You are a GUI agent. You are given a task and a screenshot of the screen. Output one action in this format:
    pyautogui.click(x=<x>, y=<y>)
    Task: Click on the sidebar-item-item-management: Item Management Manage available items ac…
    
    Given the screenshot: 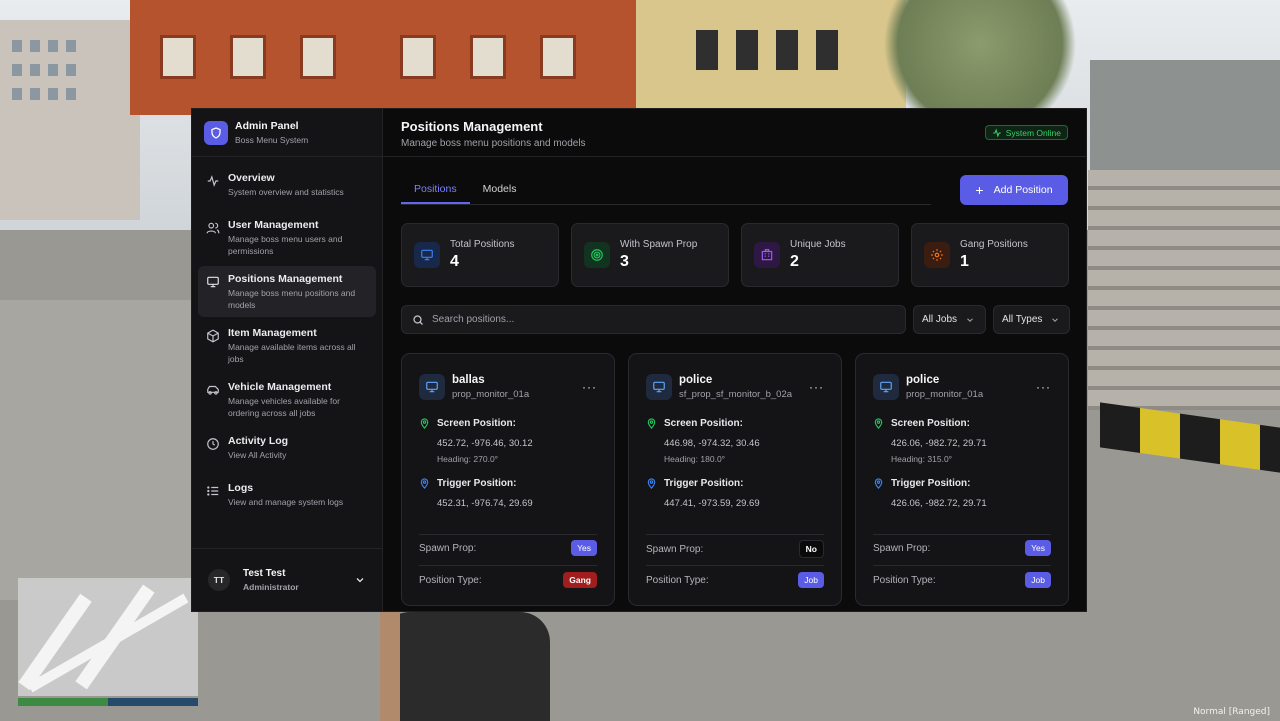 What is the action you would take?
    pyautogui.click(x=287, y=345)
    